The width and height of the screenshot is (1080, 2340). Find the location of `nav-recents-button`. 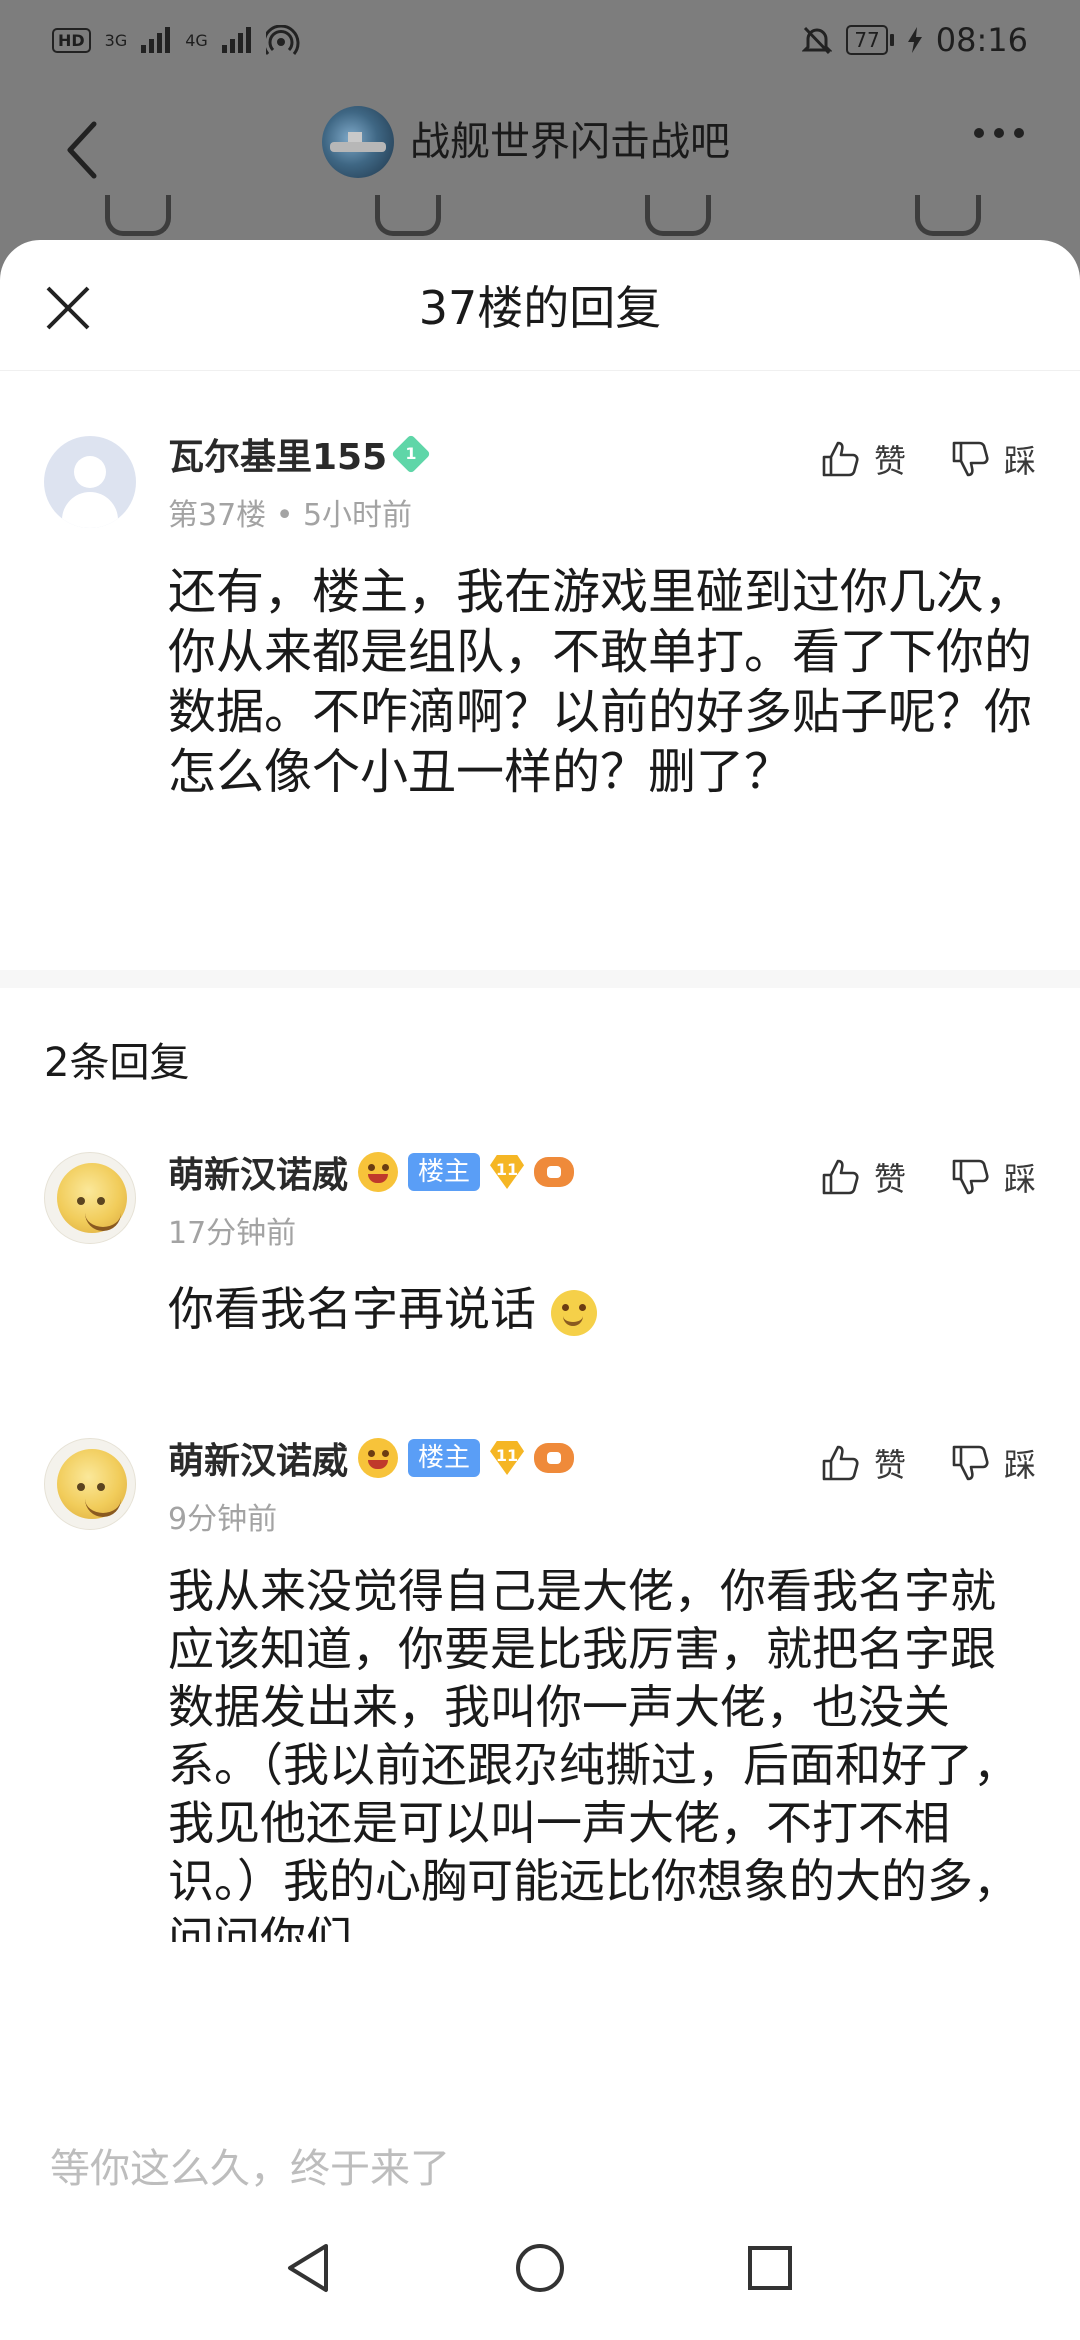

nav-recents-button is located at coordinates (770, 2268).